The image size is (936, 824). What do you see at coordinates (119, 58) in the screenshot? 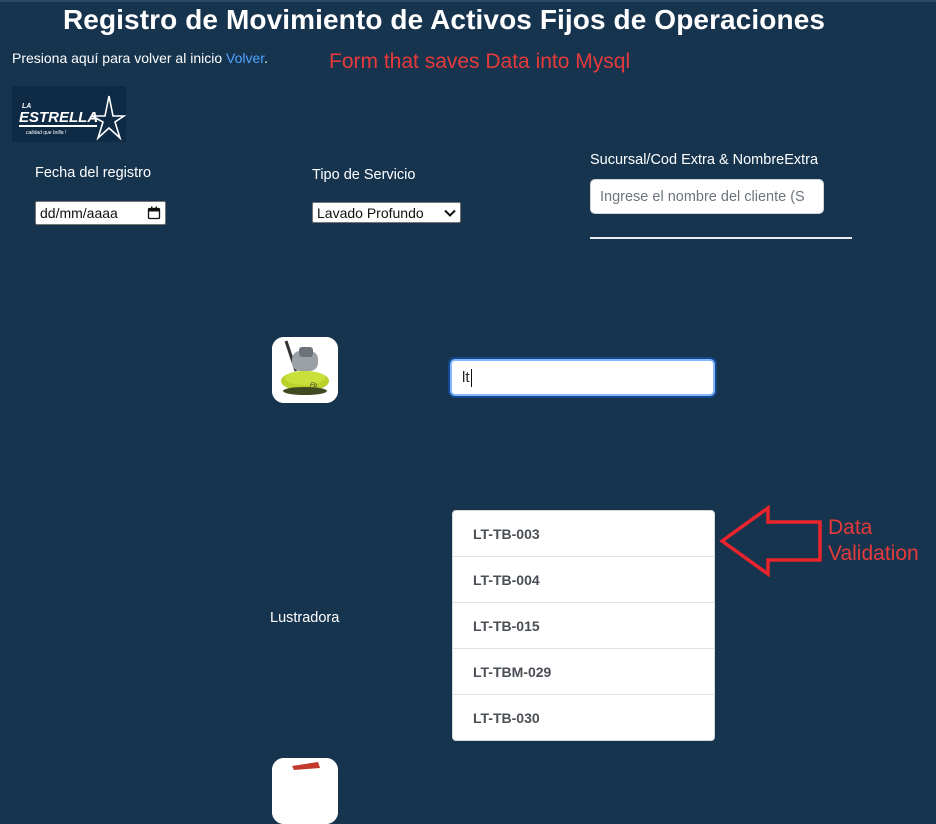
I see `back-text: Presiona aquí para volver al inicio` at bounding box center [119, 58].